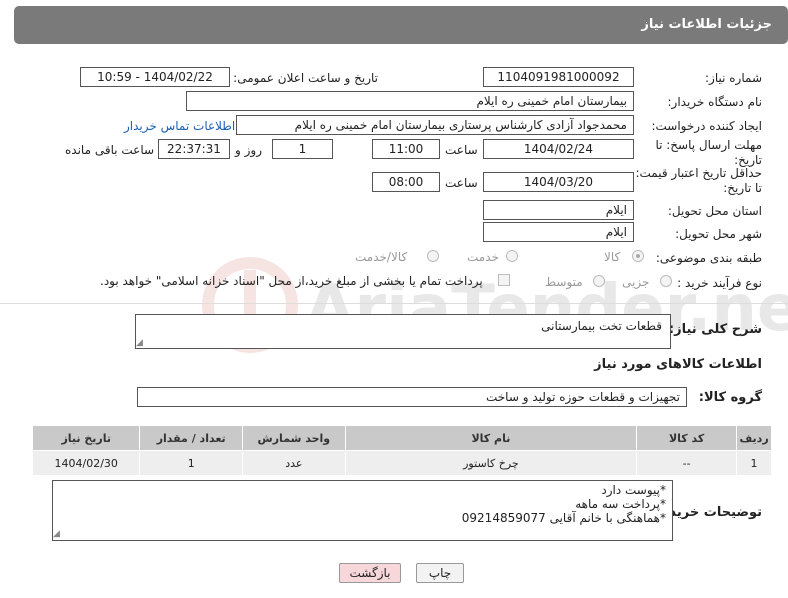 The image size is (788, 598). Describe the element at coordinates (638, 256) in the screenshot. I see `category-radio-goods` at that location.